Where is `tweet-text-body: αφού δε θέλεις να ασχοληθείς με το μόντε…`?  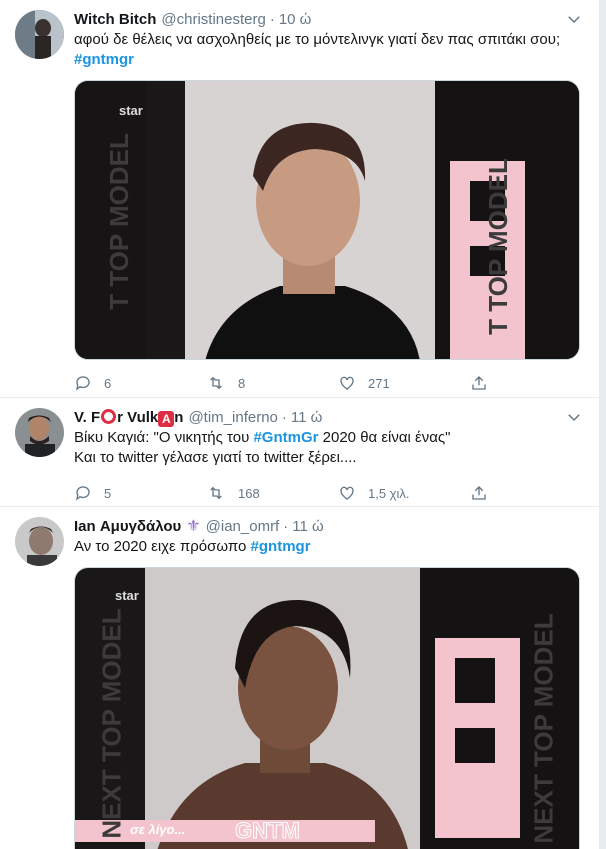
tweet-text-body: αφού δε θέλεις να ασχοληθείς με το μόντε… is located at coordinates (317, 39).